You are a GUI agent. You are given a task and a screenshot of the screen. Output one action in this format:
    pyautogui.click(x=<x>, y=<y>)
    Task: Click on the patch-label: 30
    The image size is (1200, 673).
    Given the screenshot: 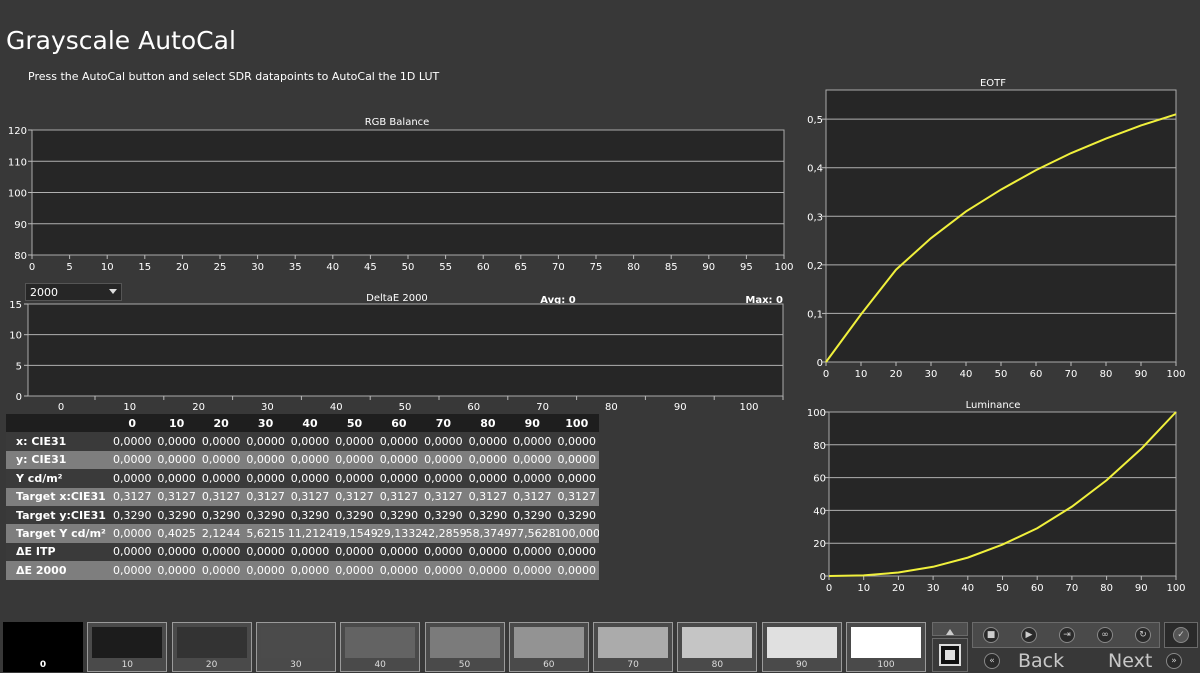 What is the action you would take?
    pyautogui.click(x=296, y=665)
    